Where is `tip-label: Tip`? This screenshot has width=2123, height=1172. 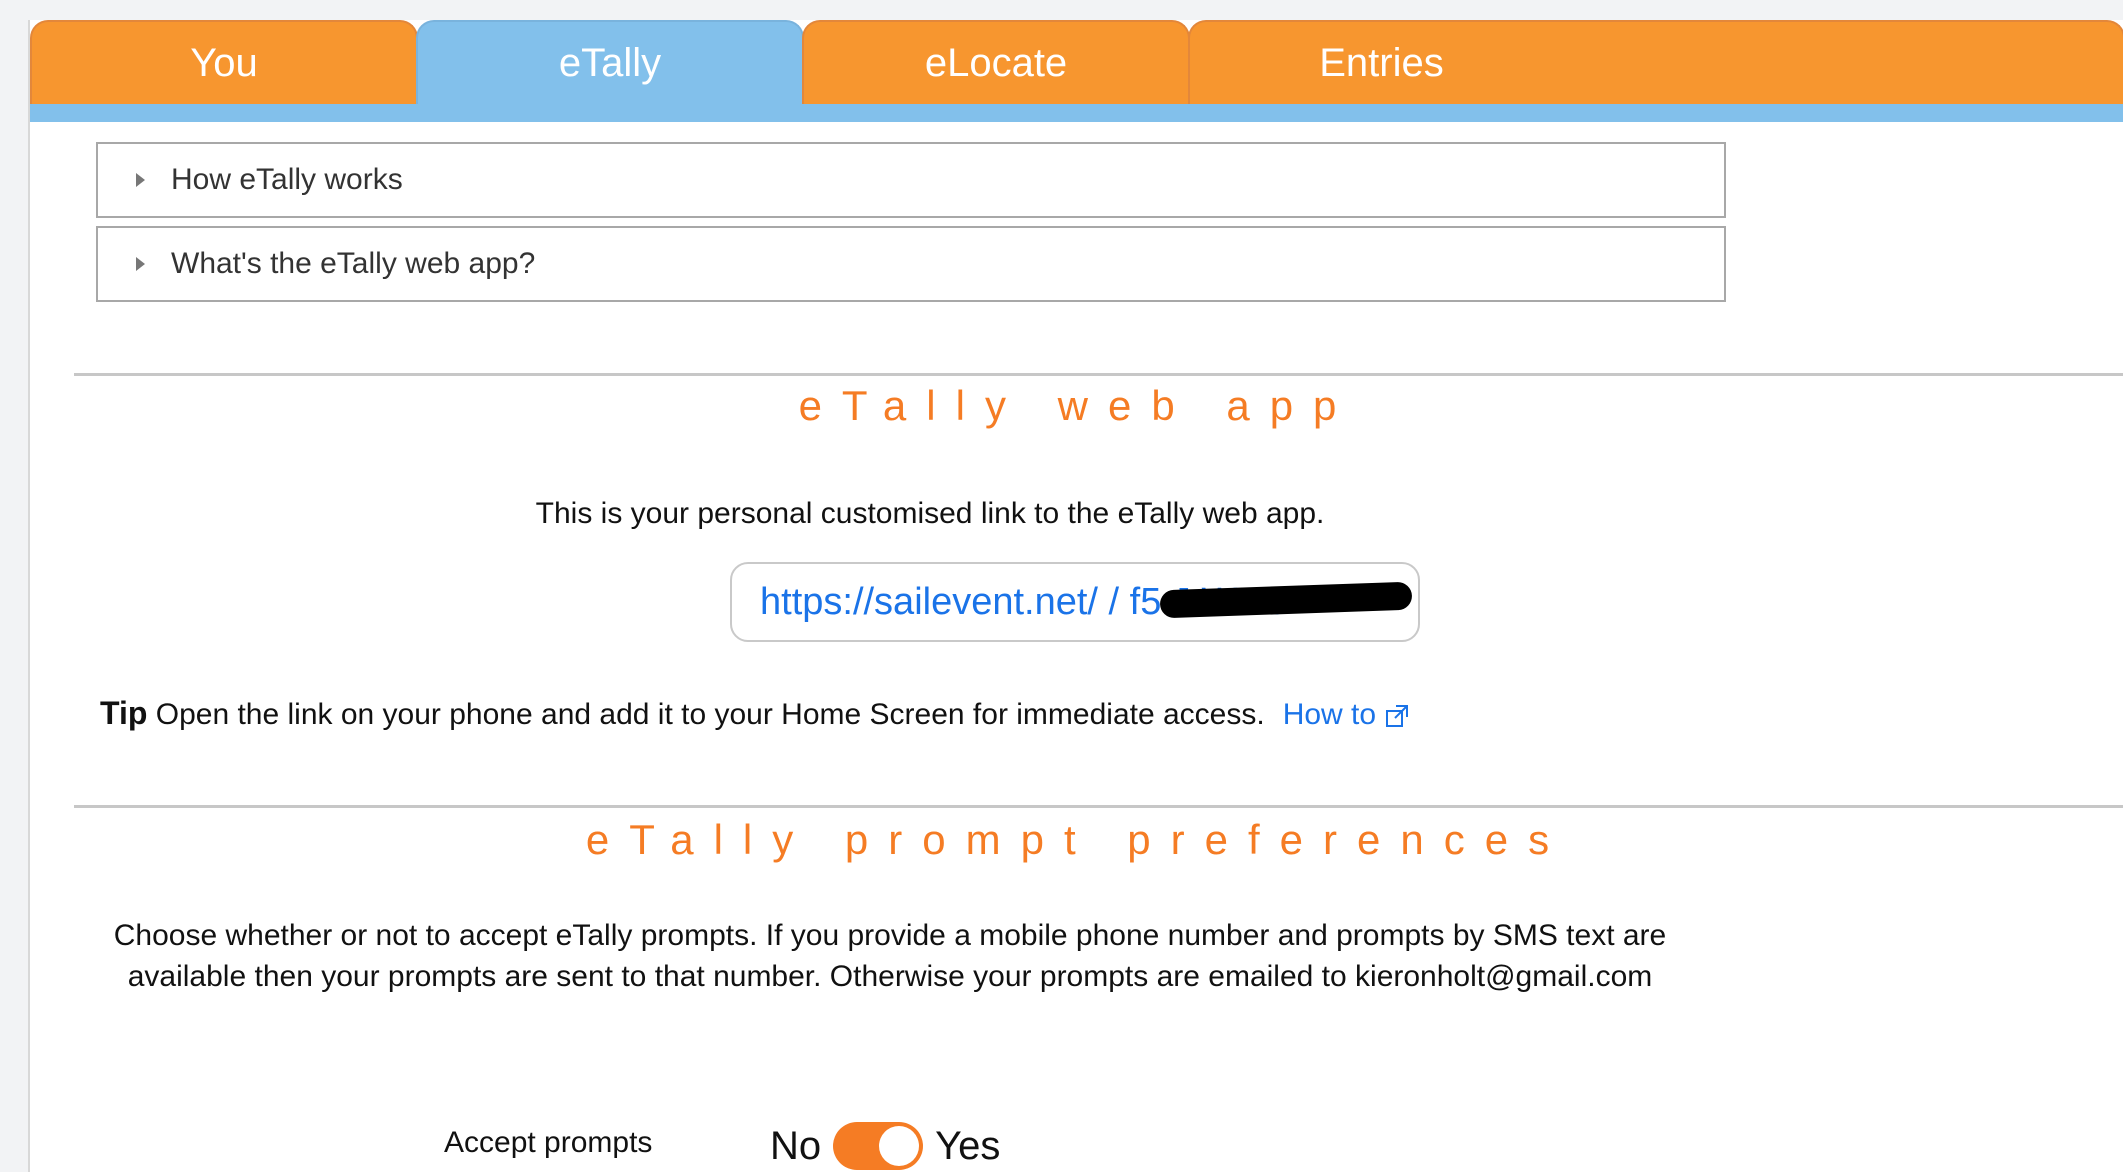 tip-label: Tip is located at coordinates (124, 713).